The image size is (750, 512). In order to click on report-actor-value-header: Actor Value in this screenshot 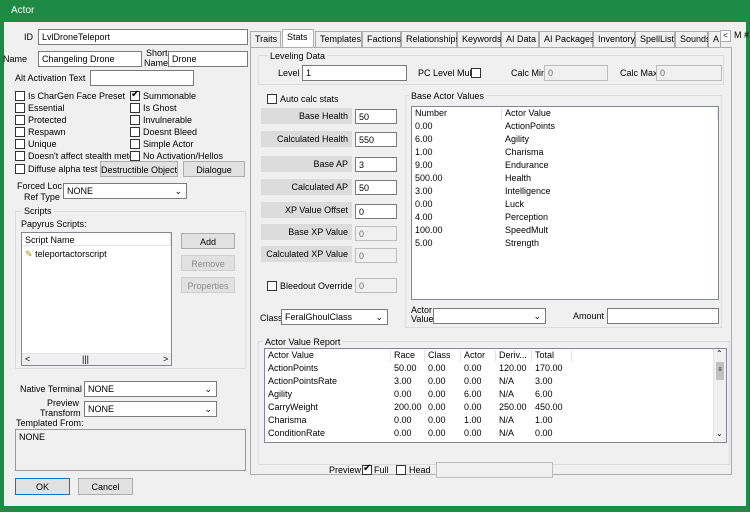, I will do `click(328, 356)`.